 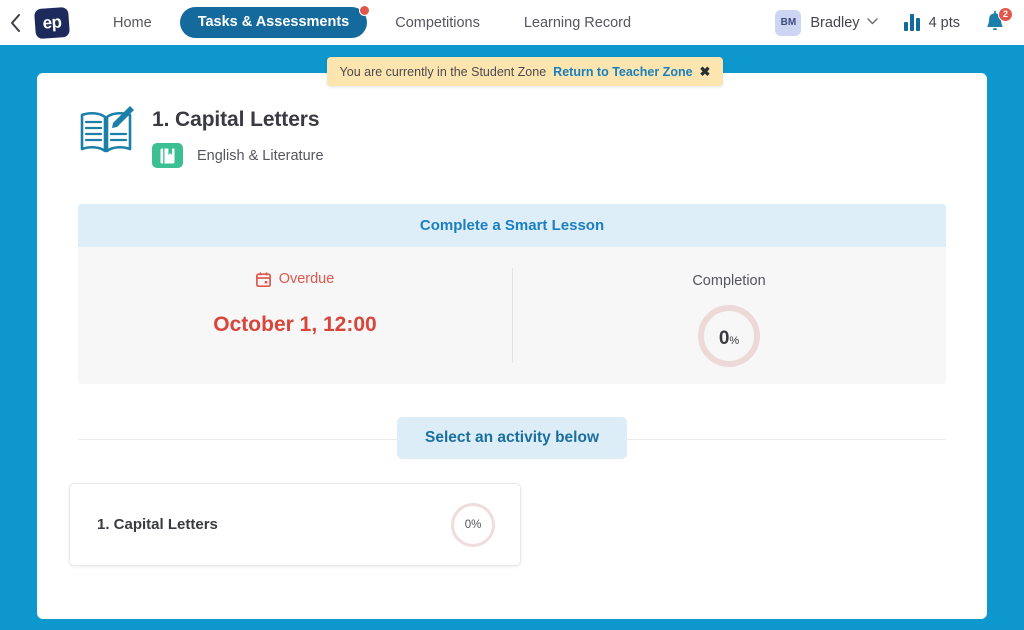 What do you see at coordinates (788, 22) in the screenshot?
I see `avatar: BM` at bounding box center [788, 22].